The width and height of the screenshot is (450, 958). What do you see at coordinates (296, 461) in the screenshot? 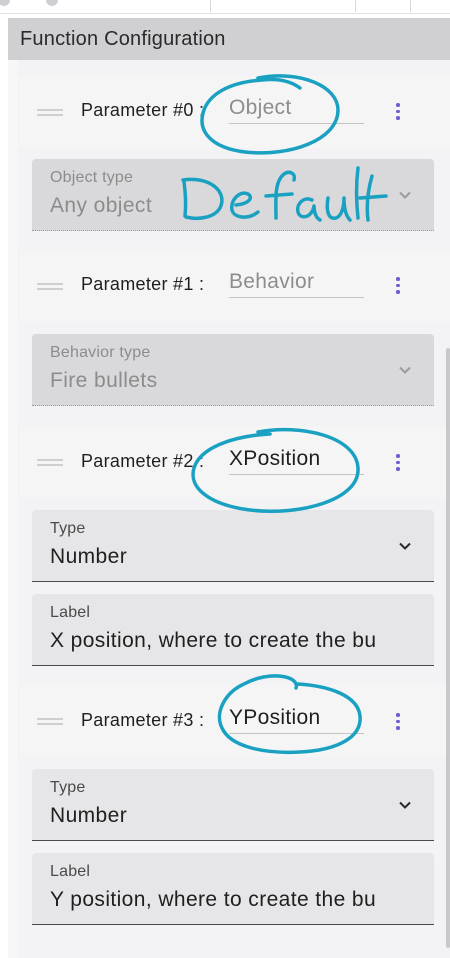
I see `parameter-name-input: XPosition` at bounding box center [296, 461].